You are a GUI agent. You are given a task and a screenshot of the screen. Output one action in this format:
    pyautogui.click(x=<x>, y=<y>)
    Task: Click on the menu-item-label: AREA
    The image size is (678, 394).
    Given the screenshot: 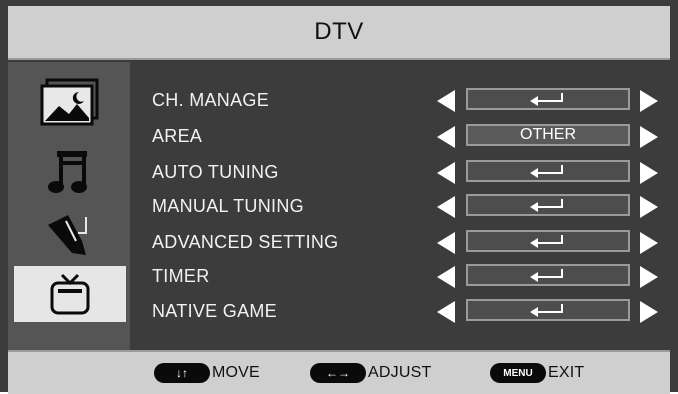 What is the action you would take?
    pyautogui.click(x=177, y=136)
    